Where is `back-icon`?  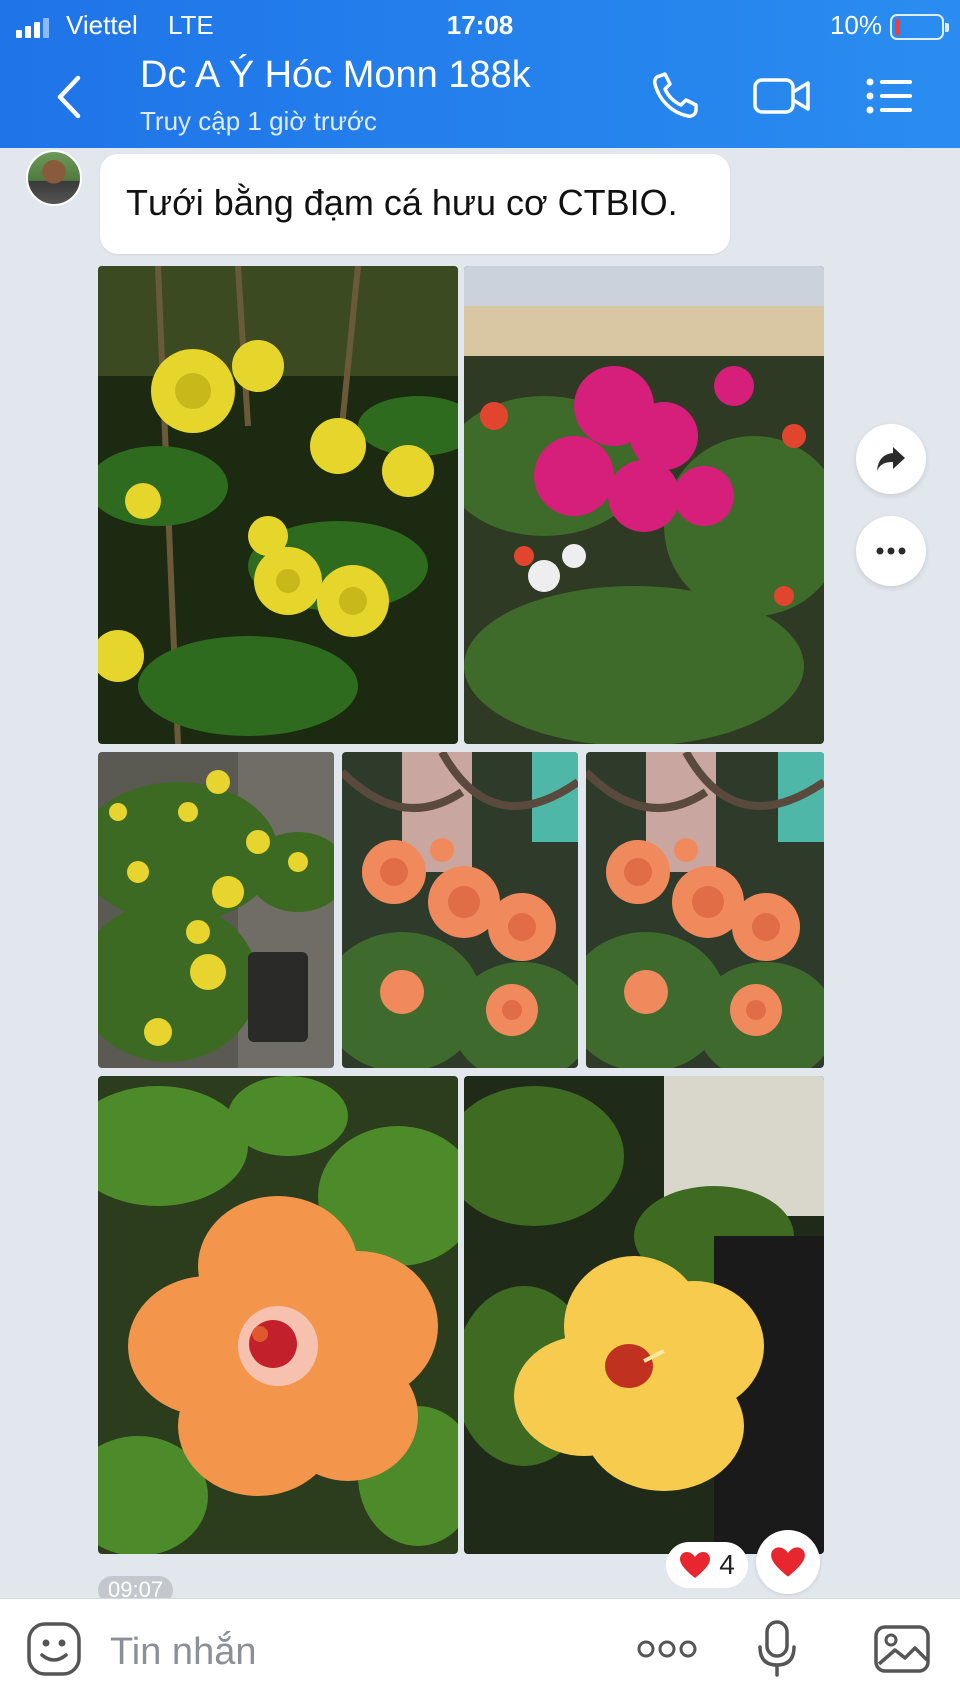
back-icon is located at coordinates (70, 97).